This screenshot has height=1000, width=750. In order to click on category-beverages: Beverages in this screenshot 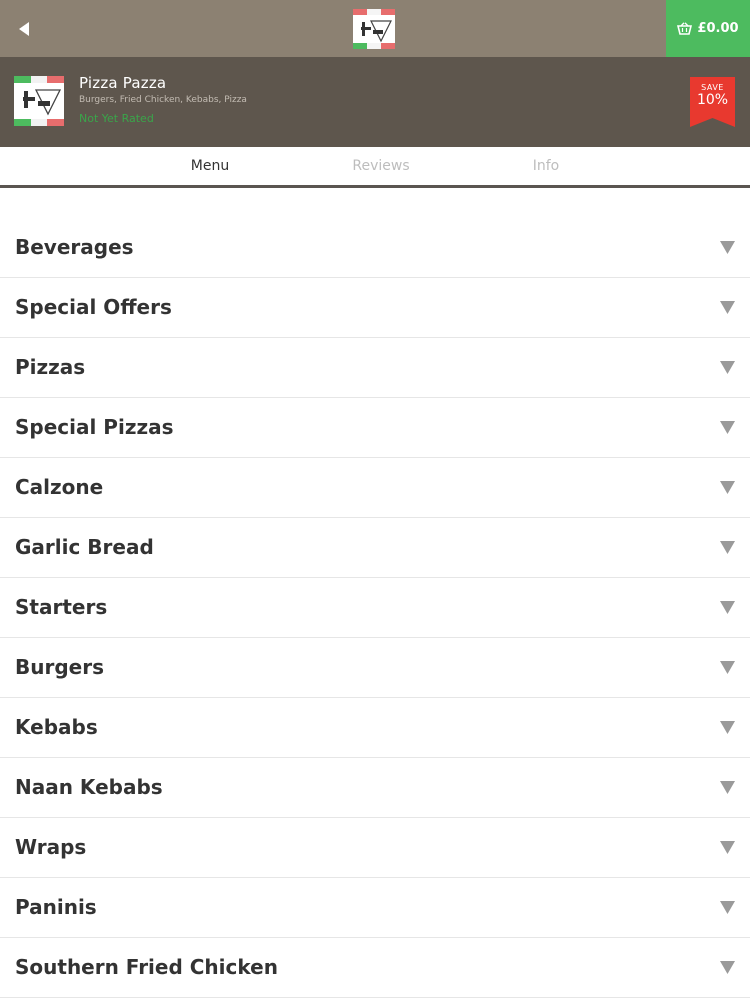, I will do `click(375, 248)`.